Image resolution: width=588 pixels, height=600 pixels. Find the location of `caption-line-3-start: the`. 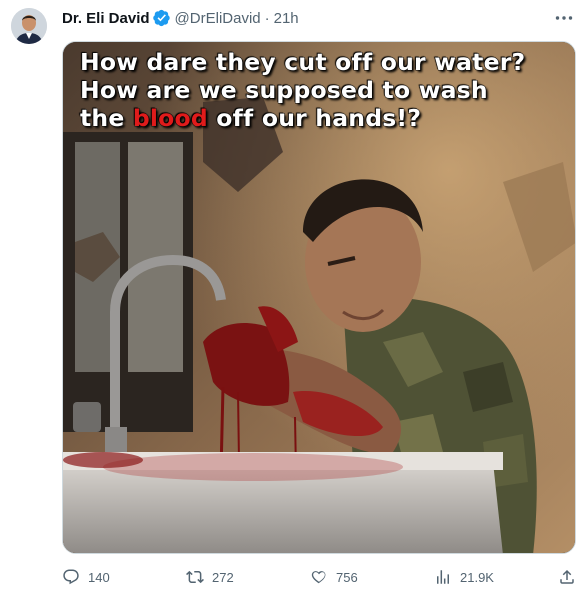

caption-line-3-start: the is located at coordinates (106, 118).